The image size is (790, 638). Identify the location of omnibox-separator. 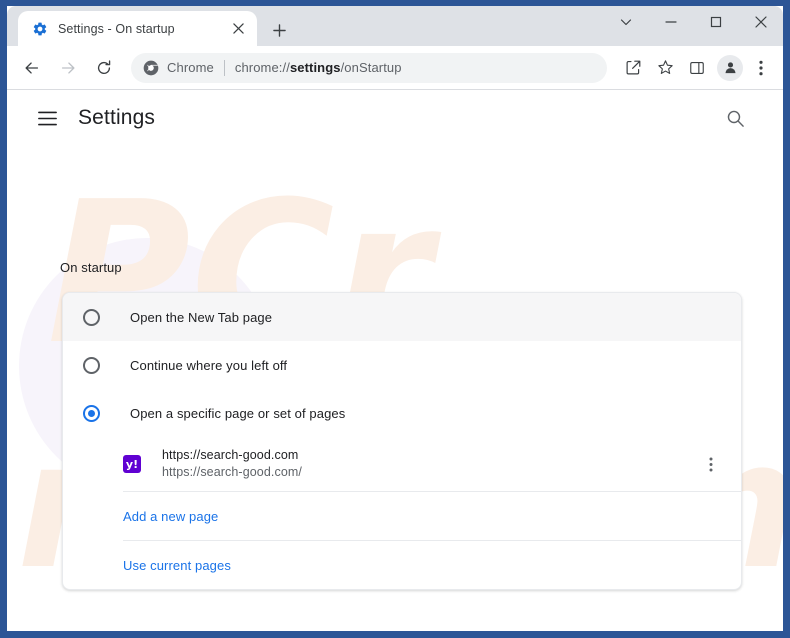
(224, 67).